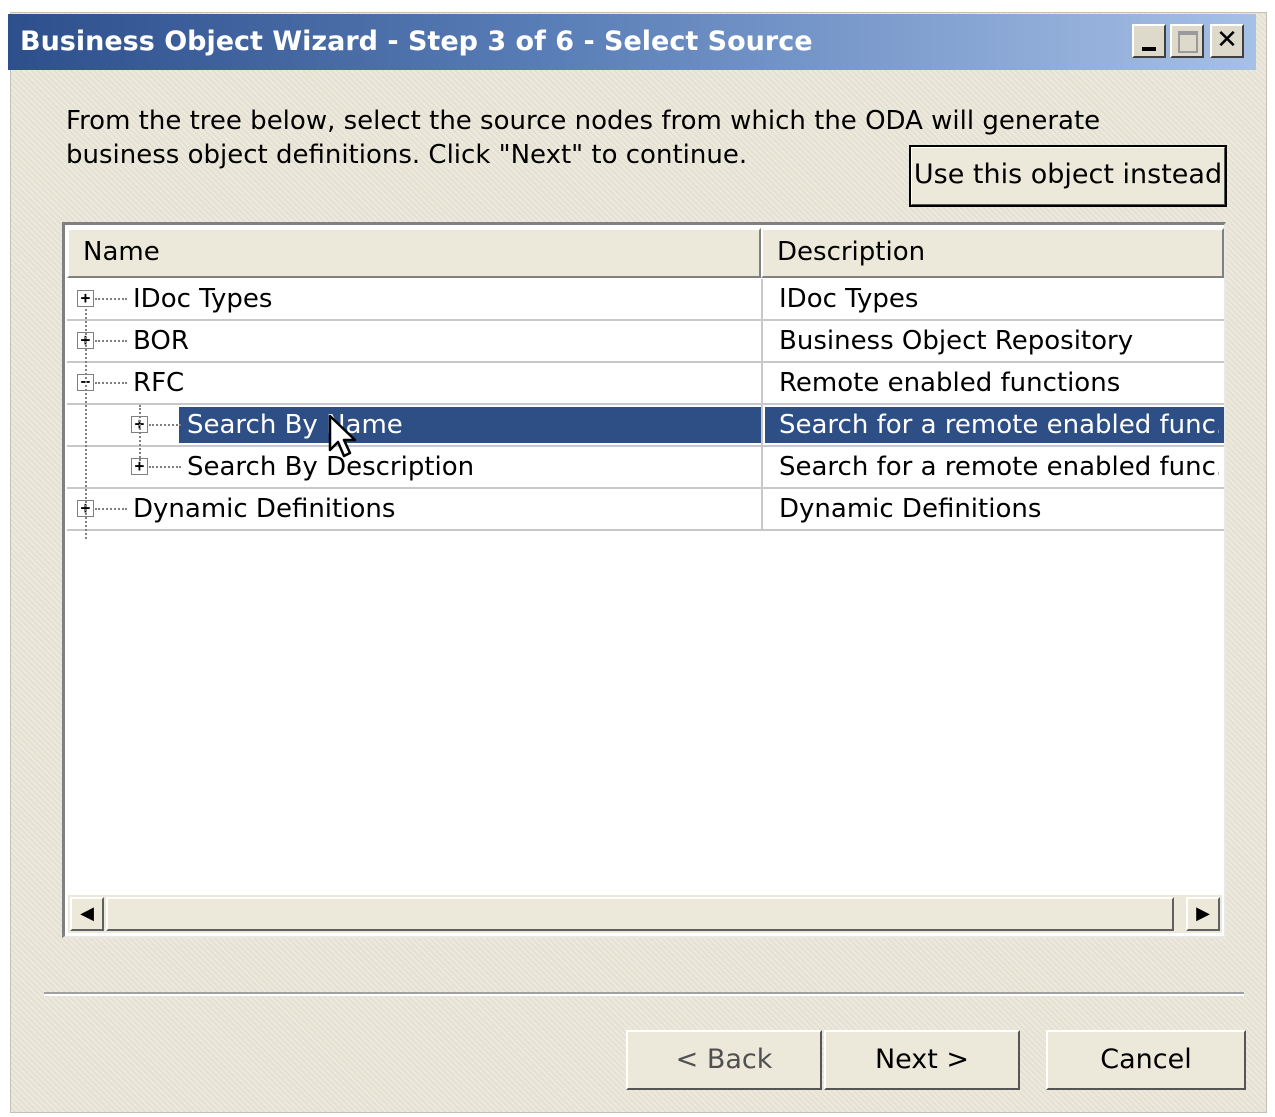 The width and height of the screenshot is (1275, 1117). I want to click on tree-row-name: Search By Name, so click(295, 425).